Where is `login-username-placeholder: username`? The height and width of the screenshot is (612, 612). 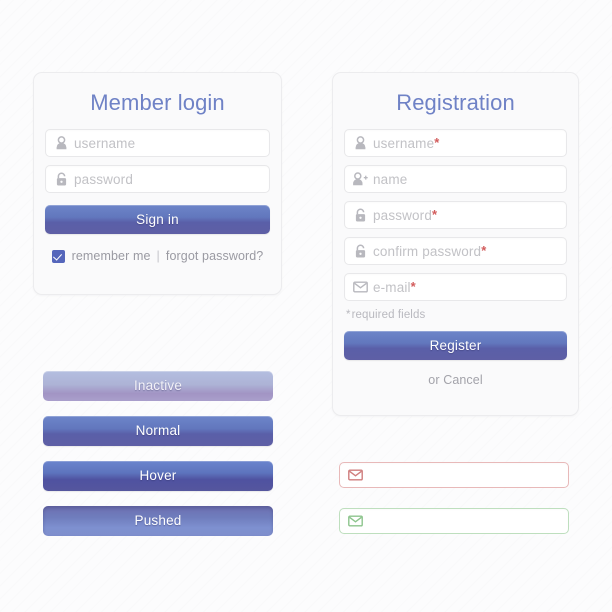 login-username-placeholder: username is located at coordinates (105, 143).